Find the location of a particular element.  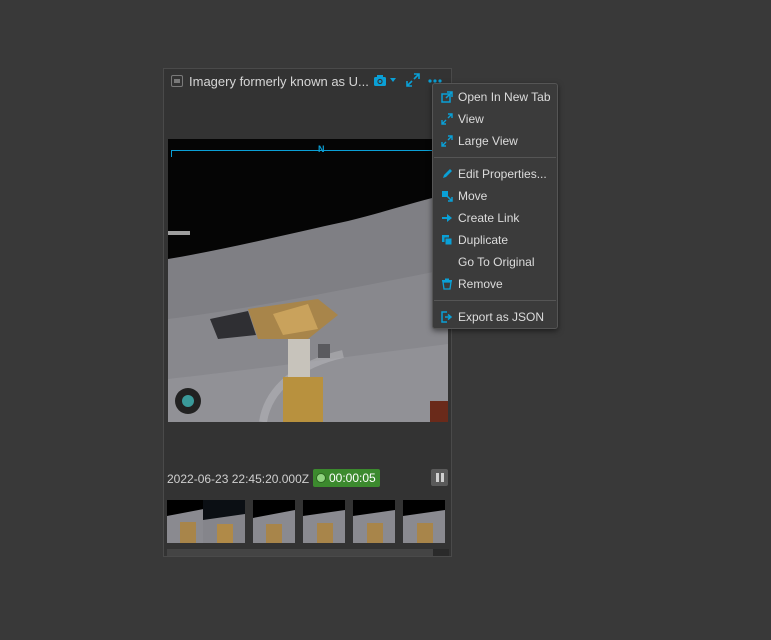

folder-icon is located at coordinates (177, 81).